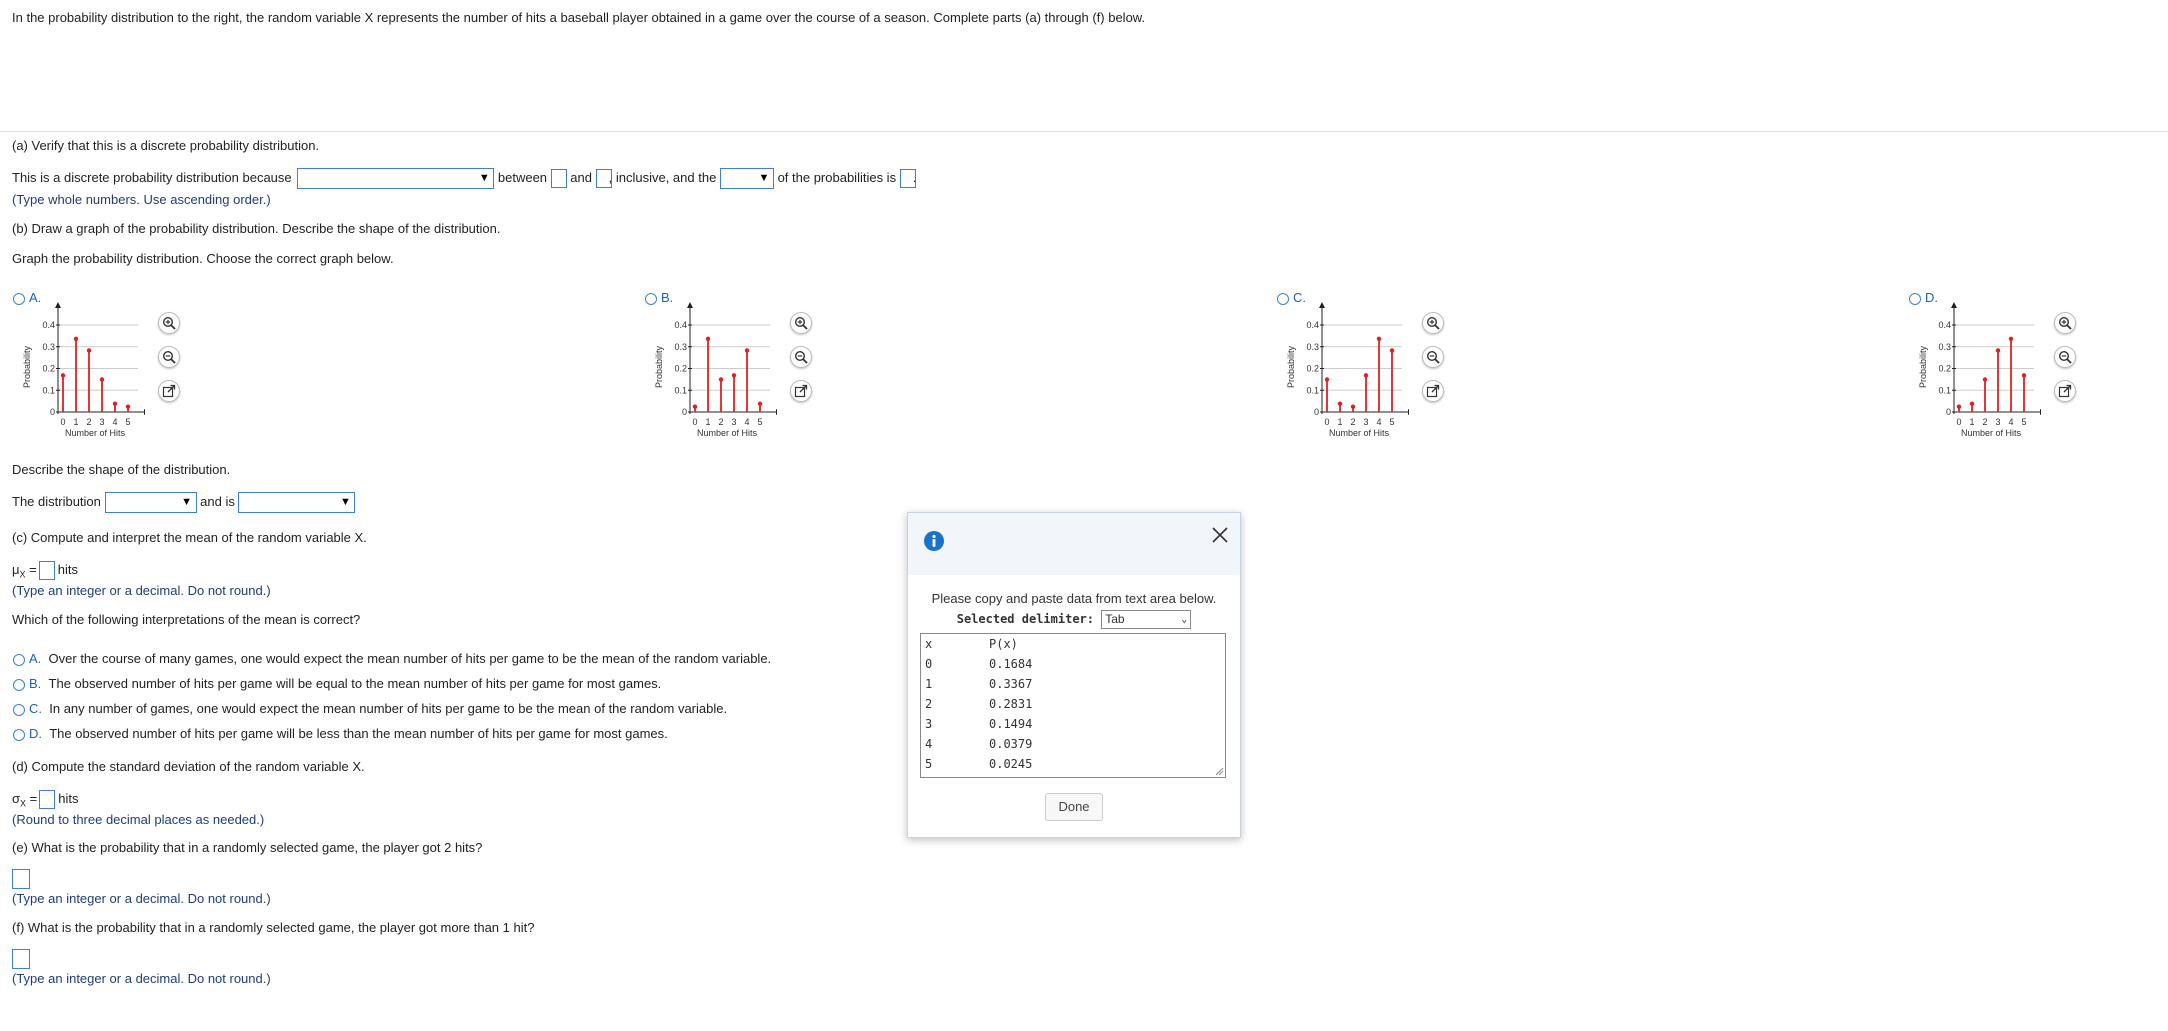  What do you see at coordinates (1011, 764) in the screenshot?
I see `p-value: 0.0245` at bounding box center [1011, 764].